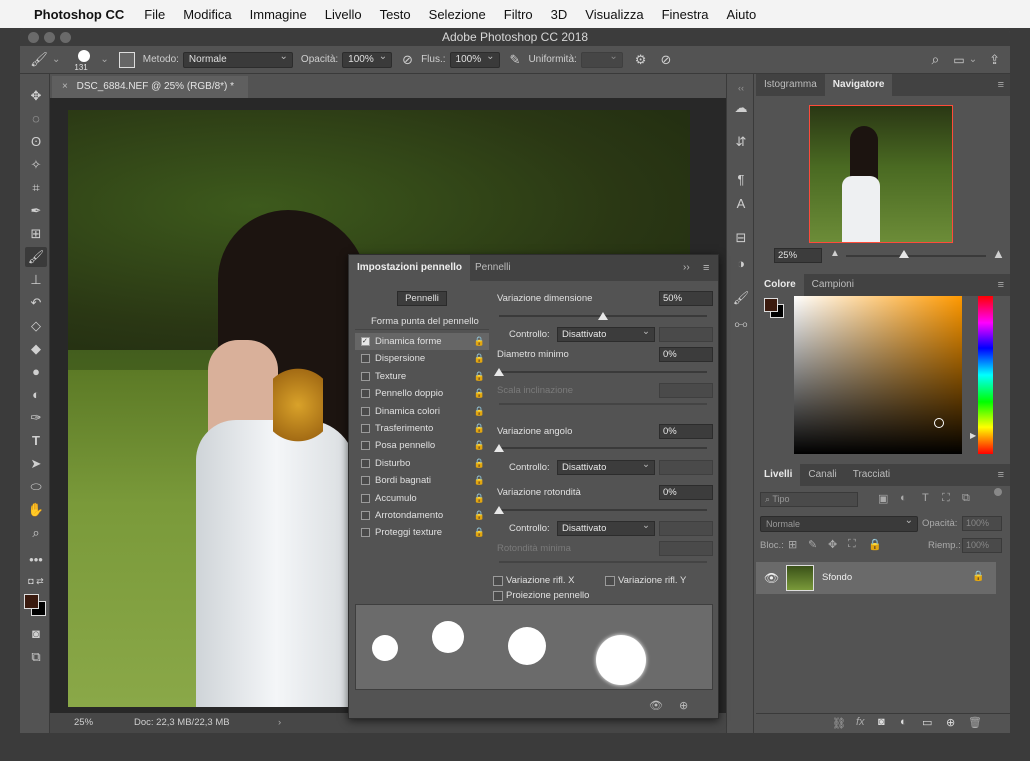 This screenshot has width=1030, height=761. I want to click on lock-transparency-icon: ⊞, so click(792, 544).